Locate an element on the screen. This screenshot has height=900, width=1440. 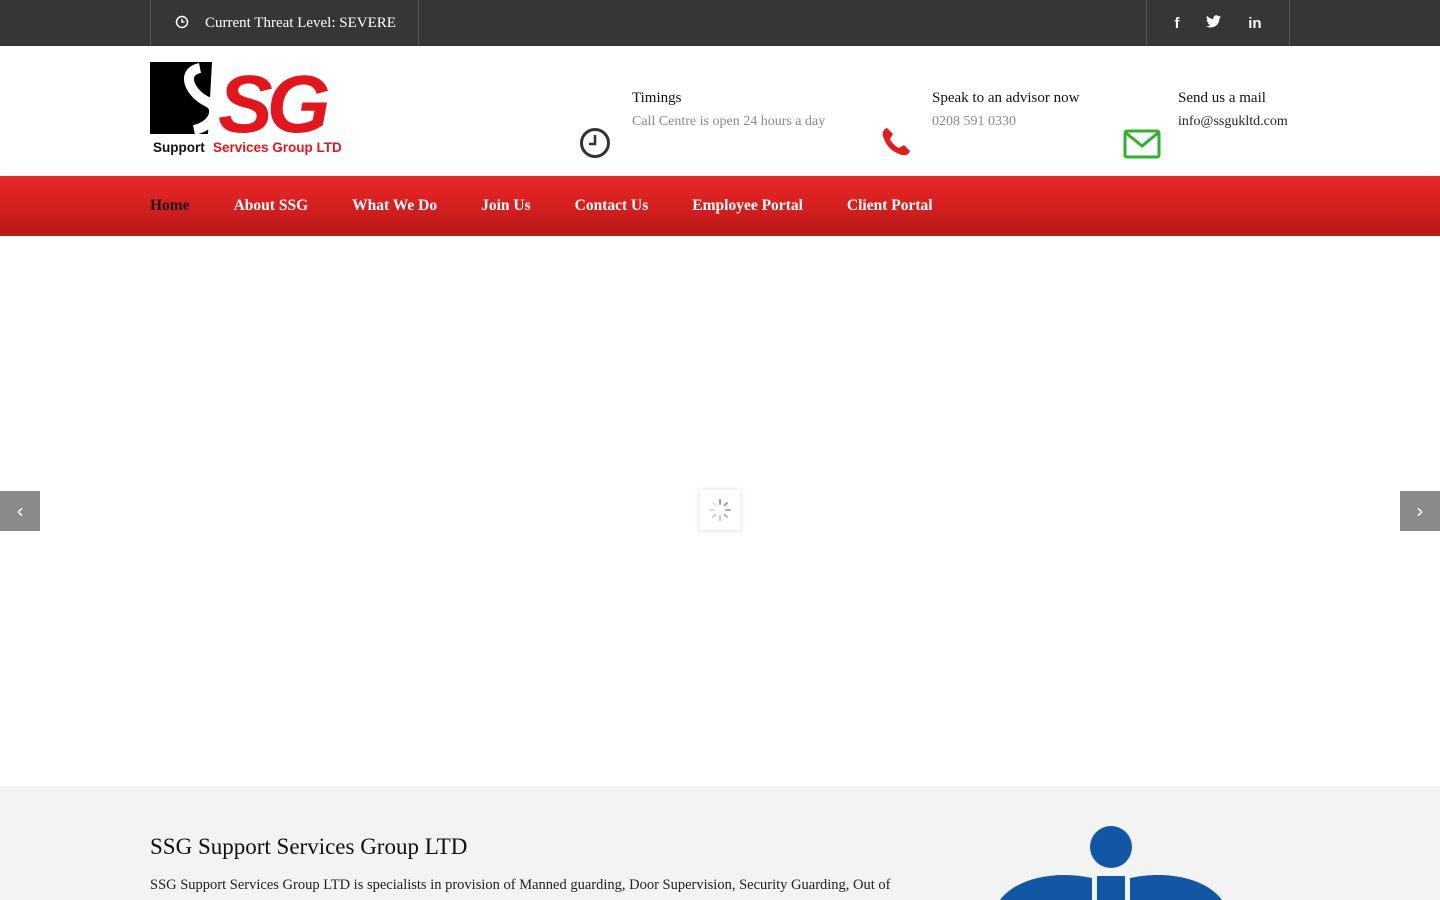
twitter-icon is located at coordinates (1214, 23).